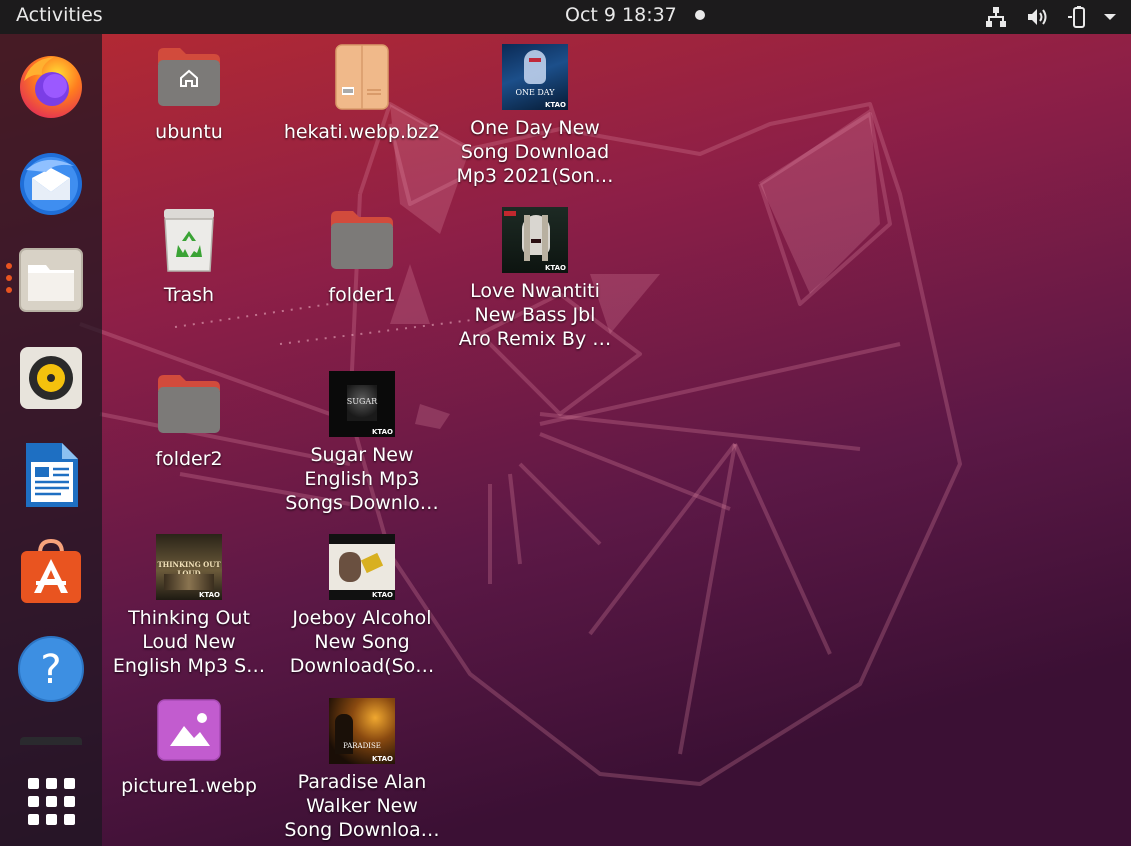 Image resolution: width=1131 pixels, height=846 pixels. I want to click on software-icon, so click(51, 572).